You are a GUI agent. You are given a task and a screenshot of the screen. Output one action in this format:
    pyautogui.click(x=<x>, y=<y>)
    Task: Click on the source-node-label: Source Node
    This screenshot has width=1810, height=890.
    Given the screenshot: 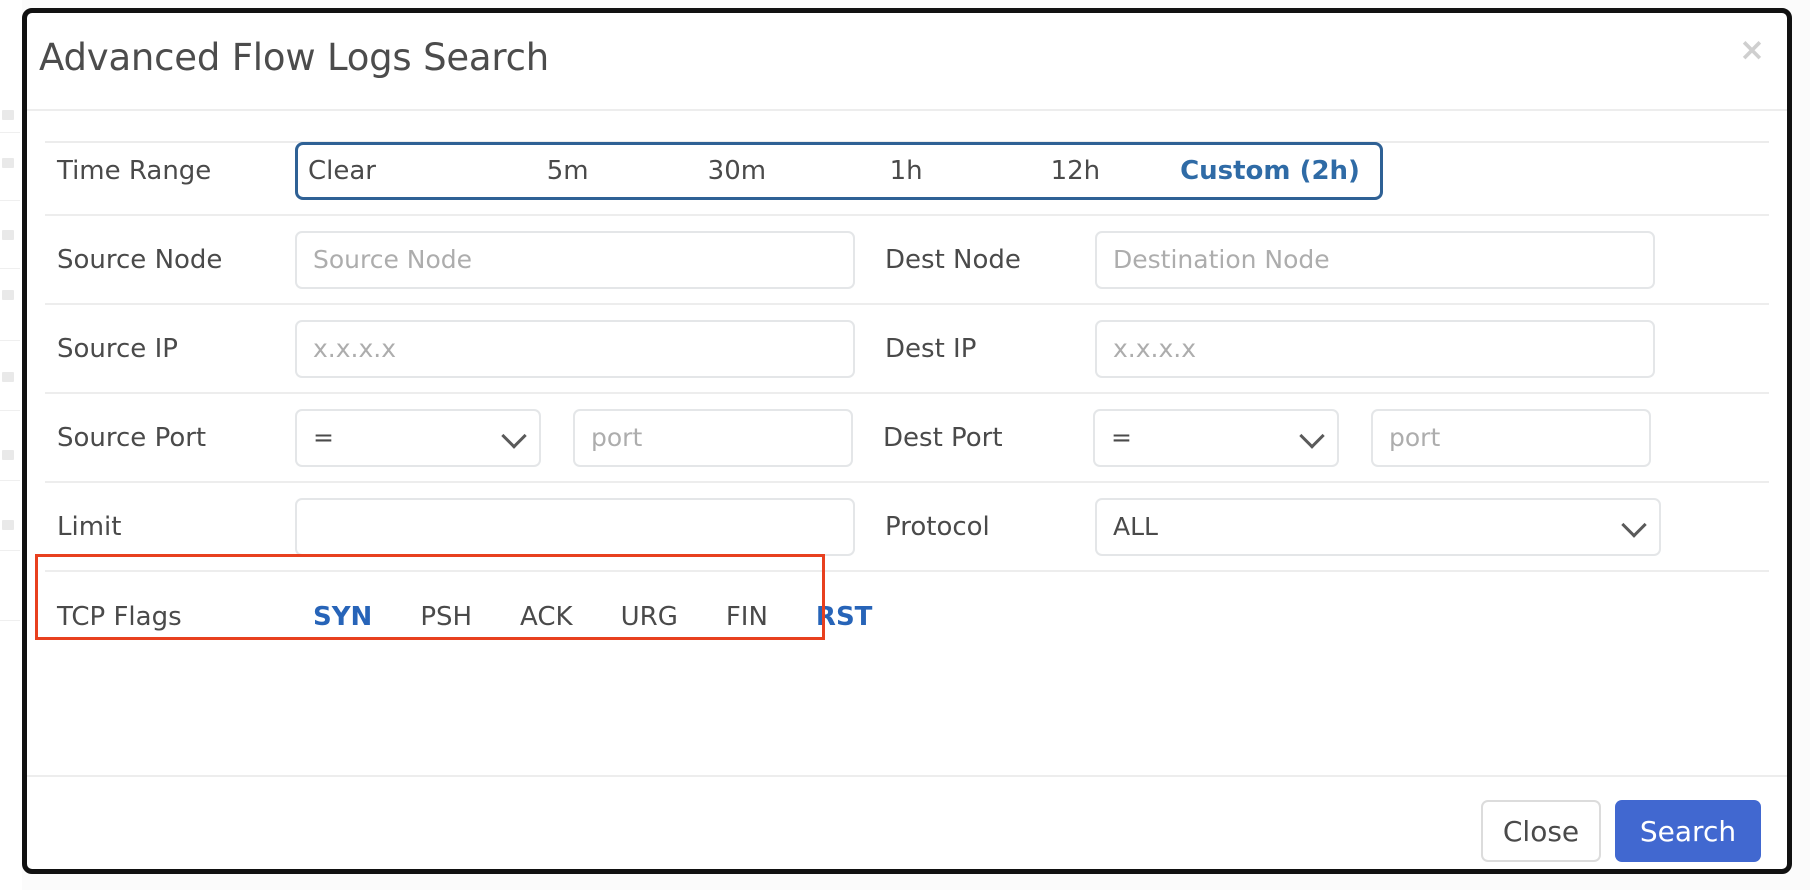 What is the action you would take?
    pyautogui.click(x=140, y=259)
    